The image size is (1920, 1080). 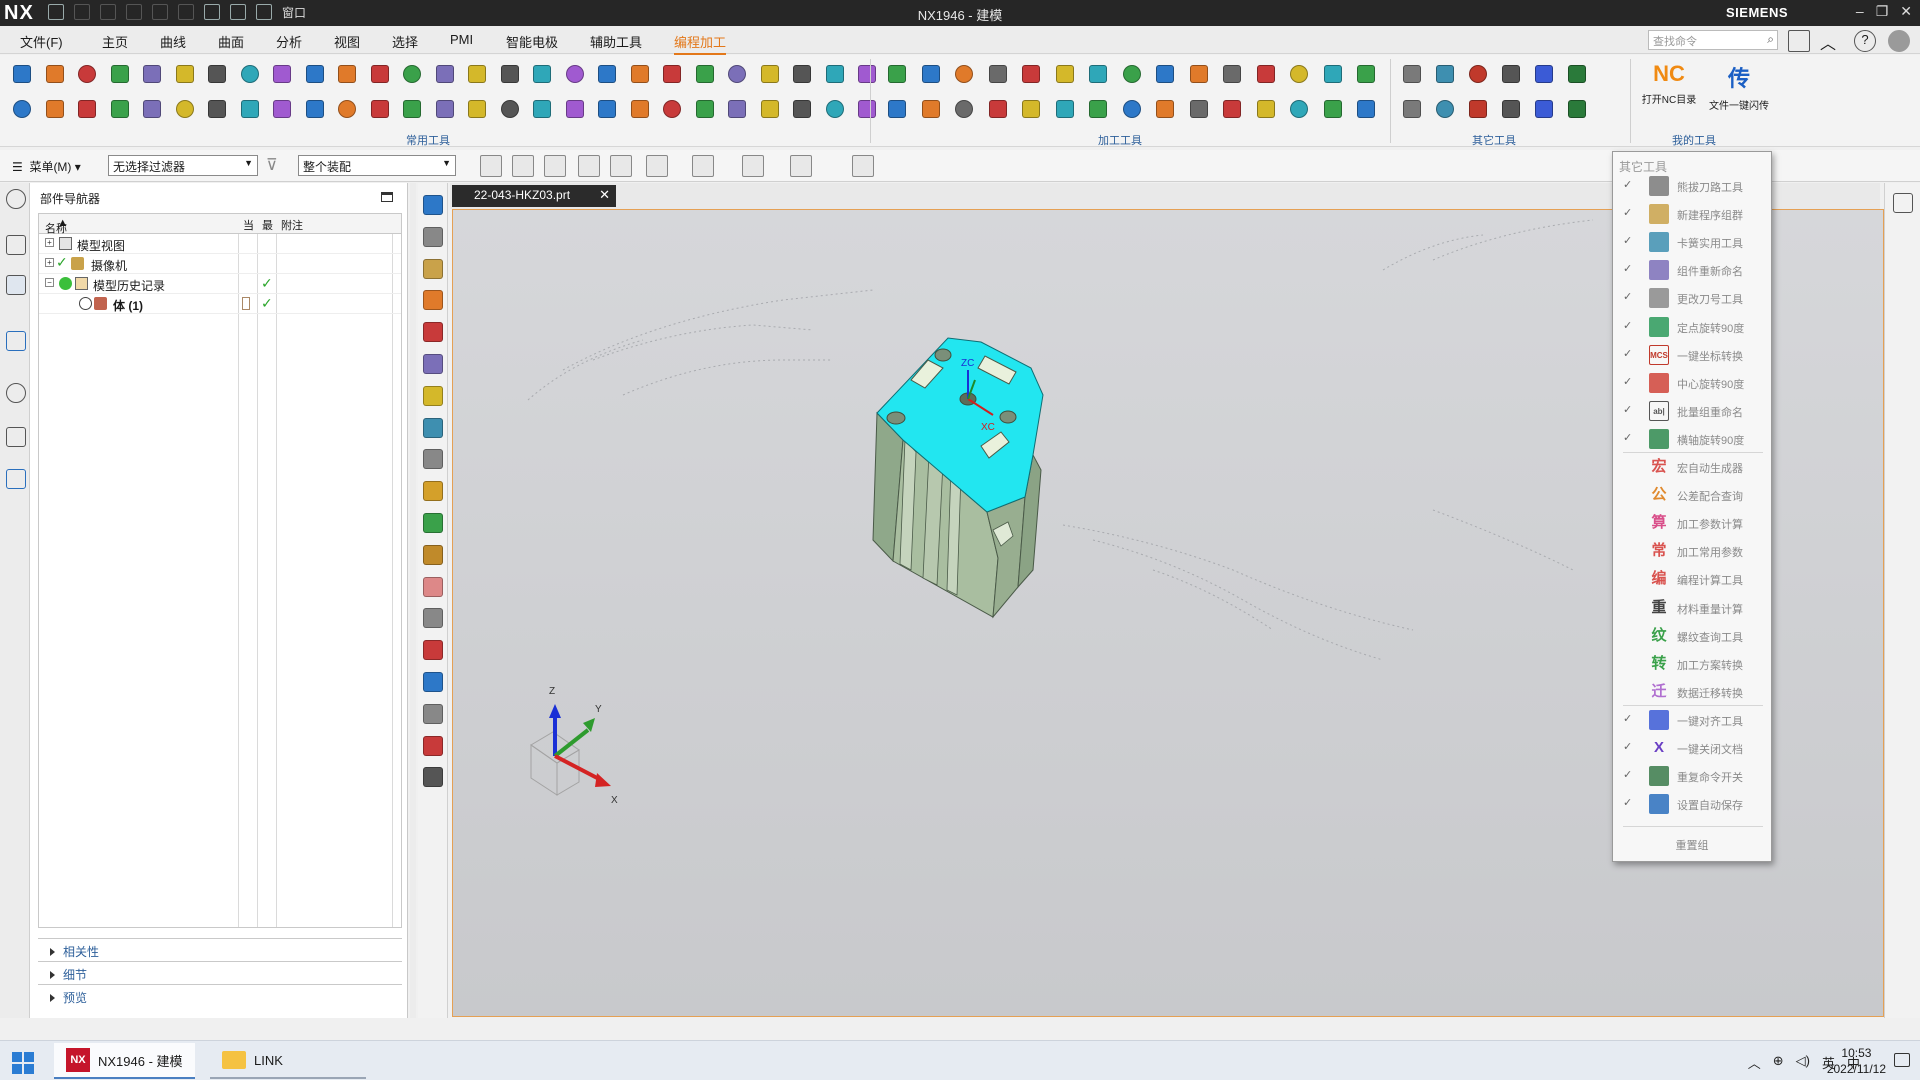 What do you see at coordinates (1577, 74) in the screenshot?
I see `other-tool-6-icon` at bounding box center [1577, 74].